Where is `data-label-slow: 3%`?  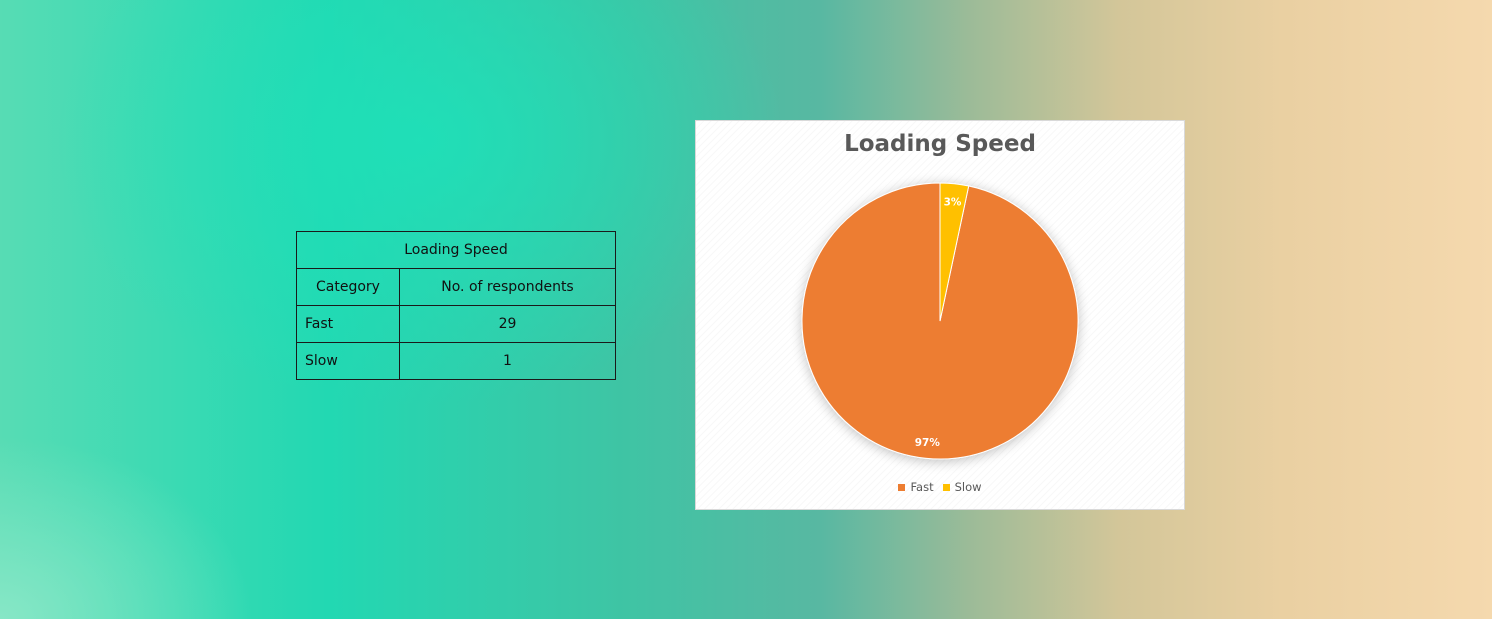 data-label-slow: 3% is located at coordinates (953, 203).